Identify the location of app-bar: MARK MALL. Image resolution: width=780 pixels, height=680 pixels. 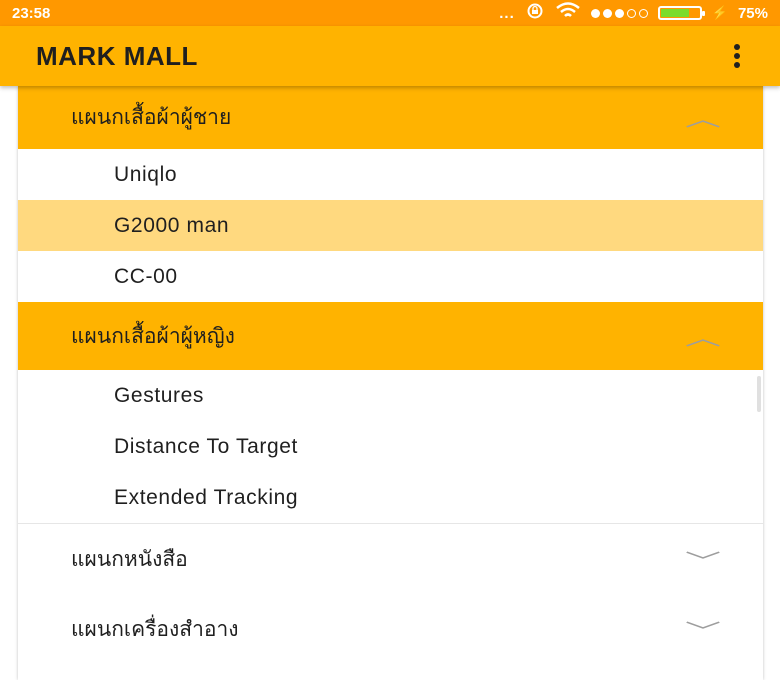
(390, 56).